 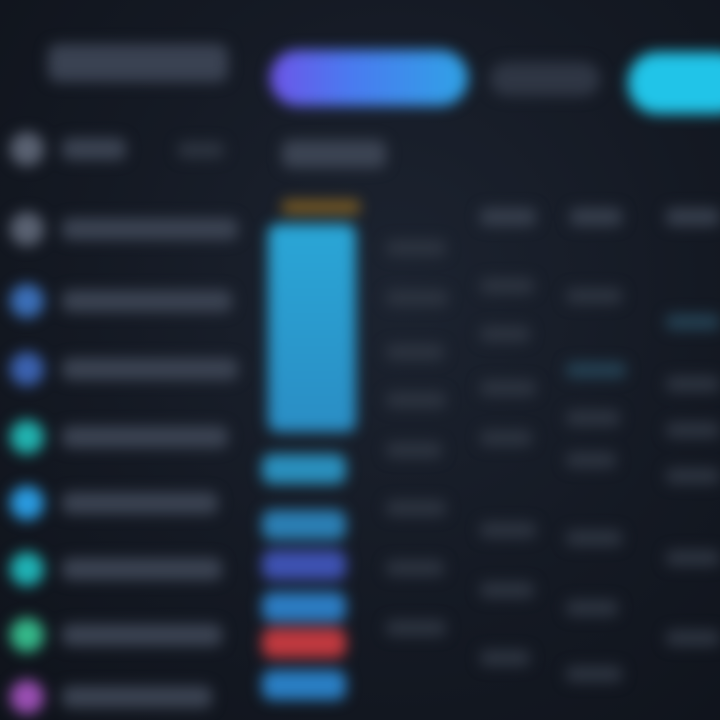 What do you see at coordinates (138, 63) in the screenshot?
I see `app-brand` at bounding box center [138, 63].